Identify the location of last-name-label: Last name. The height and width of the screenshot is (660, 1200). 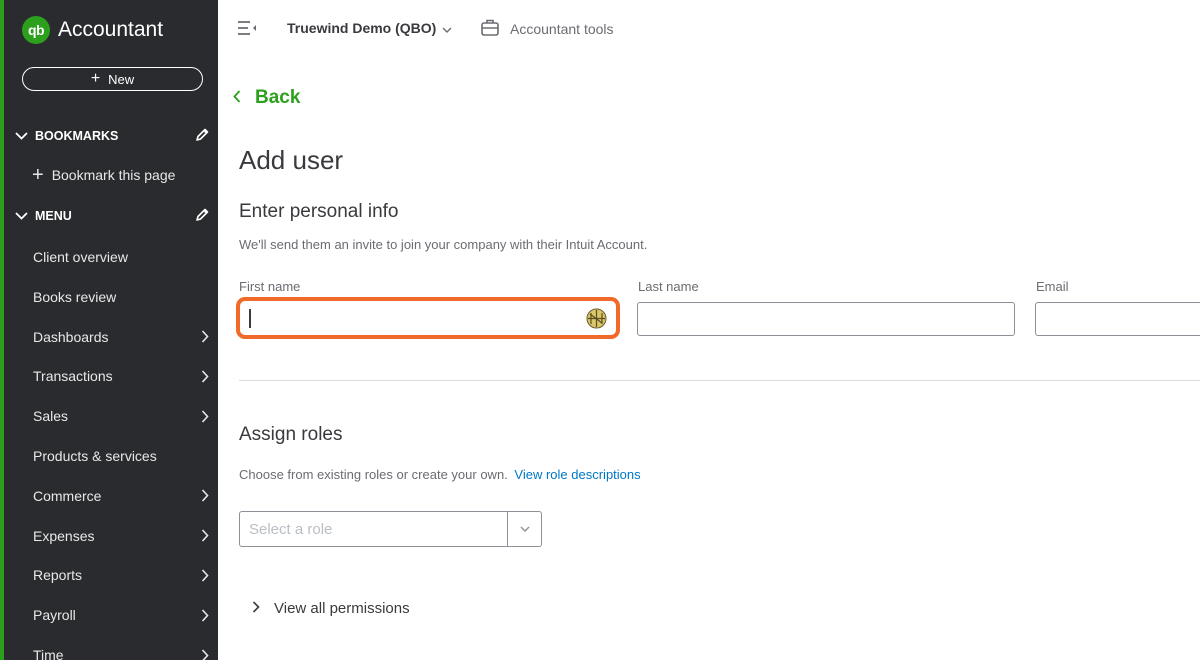
(668, 286).